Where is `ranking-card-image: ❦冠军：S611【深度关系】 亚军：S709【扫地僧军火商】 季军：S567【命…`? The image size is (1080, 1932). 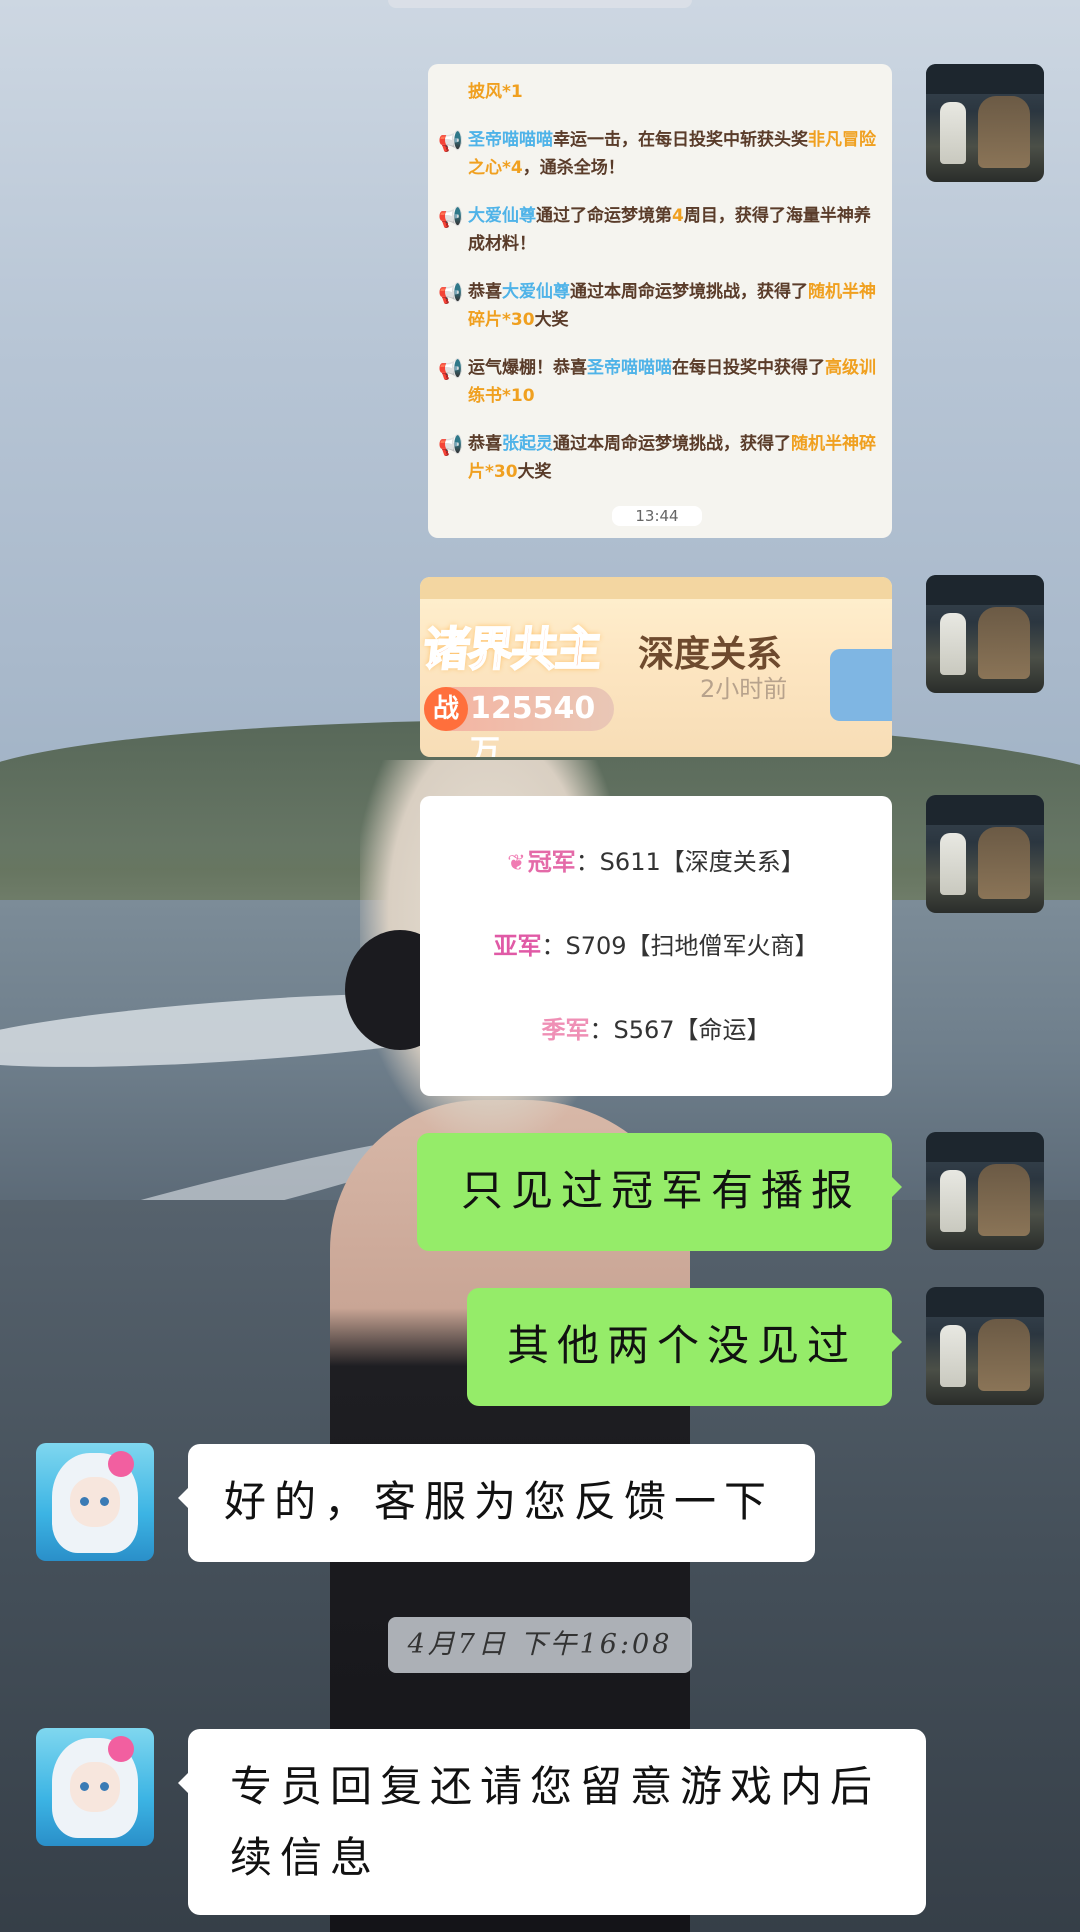
ranking-card-image: ❦冠军：S611【深度关系】 亚军：S709【扫地僧军火商】 季军：S567【命… is located at coordinates (656, 946).